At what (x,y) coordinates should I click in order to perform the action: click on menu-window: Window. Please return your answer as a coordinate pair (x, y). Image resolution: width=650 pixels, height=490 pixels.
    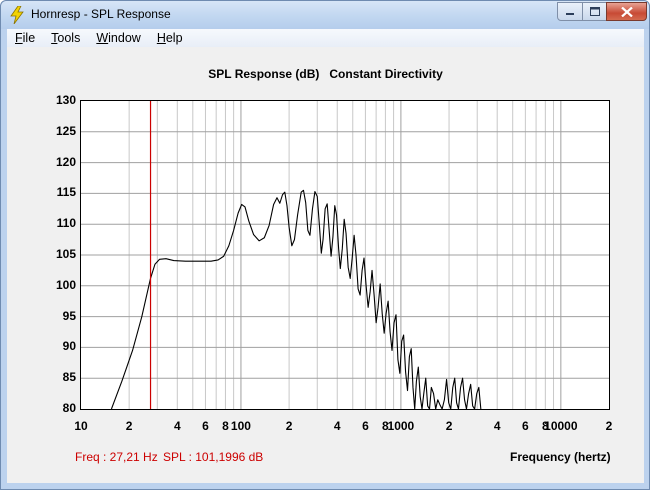
    Looking at the image, I should click on (118, 38).